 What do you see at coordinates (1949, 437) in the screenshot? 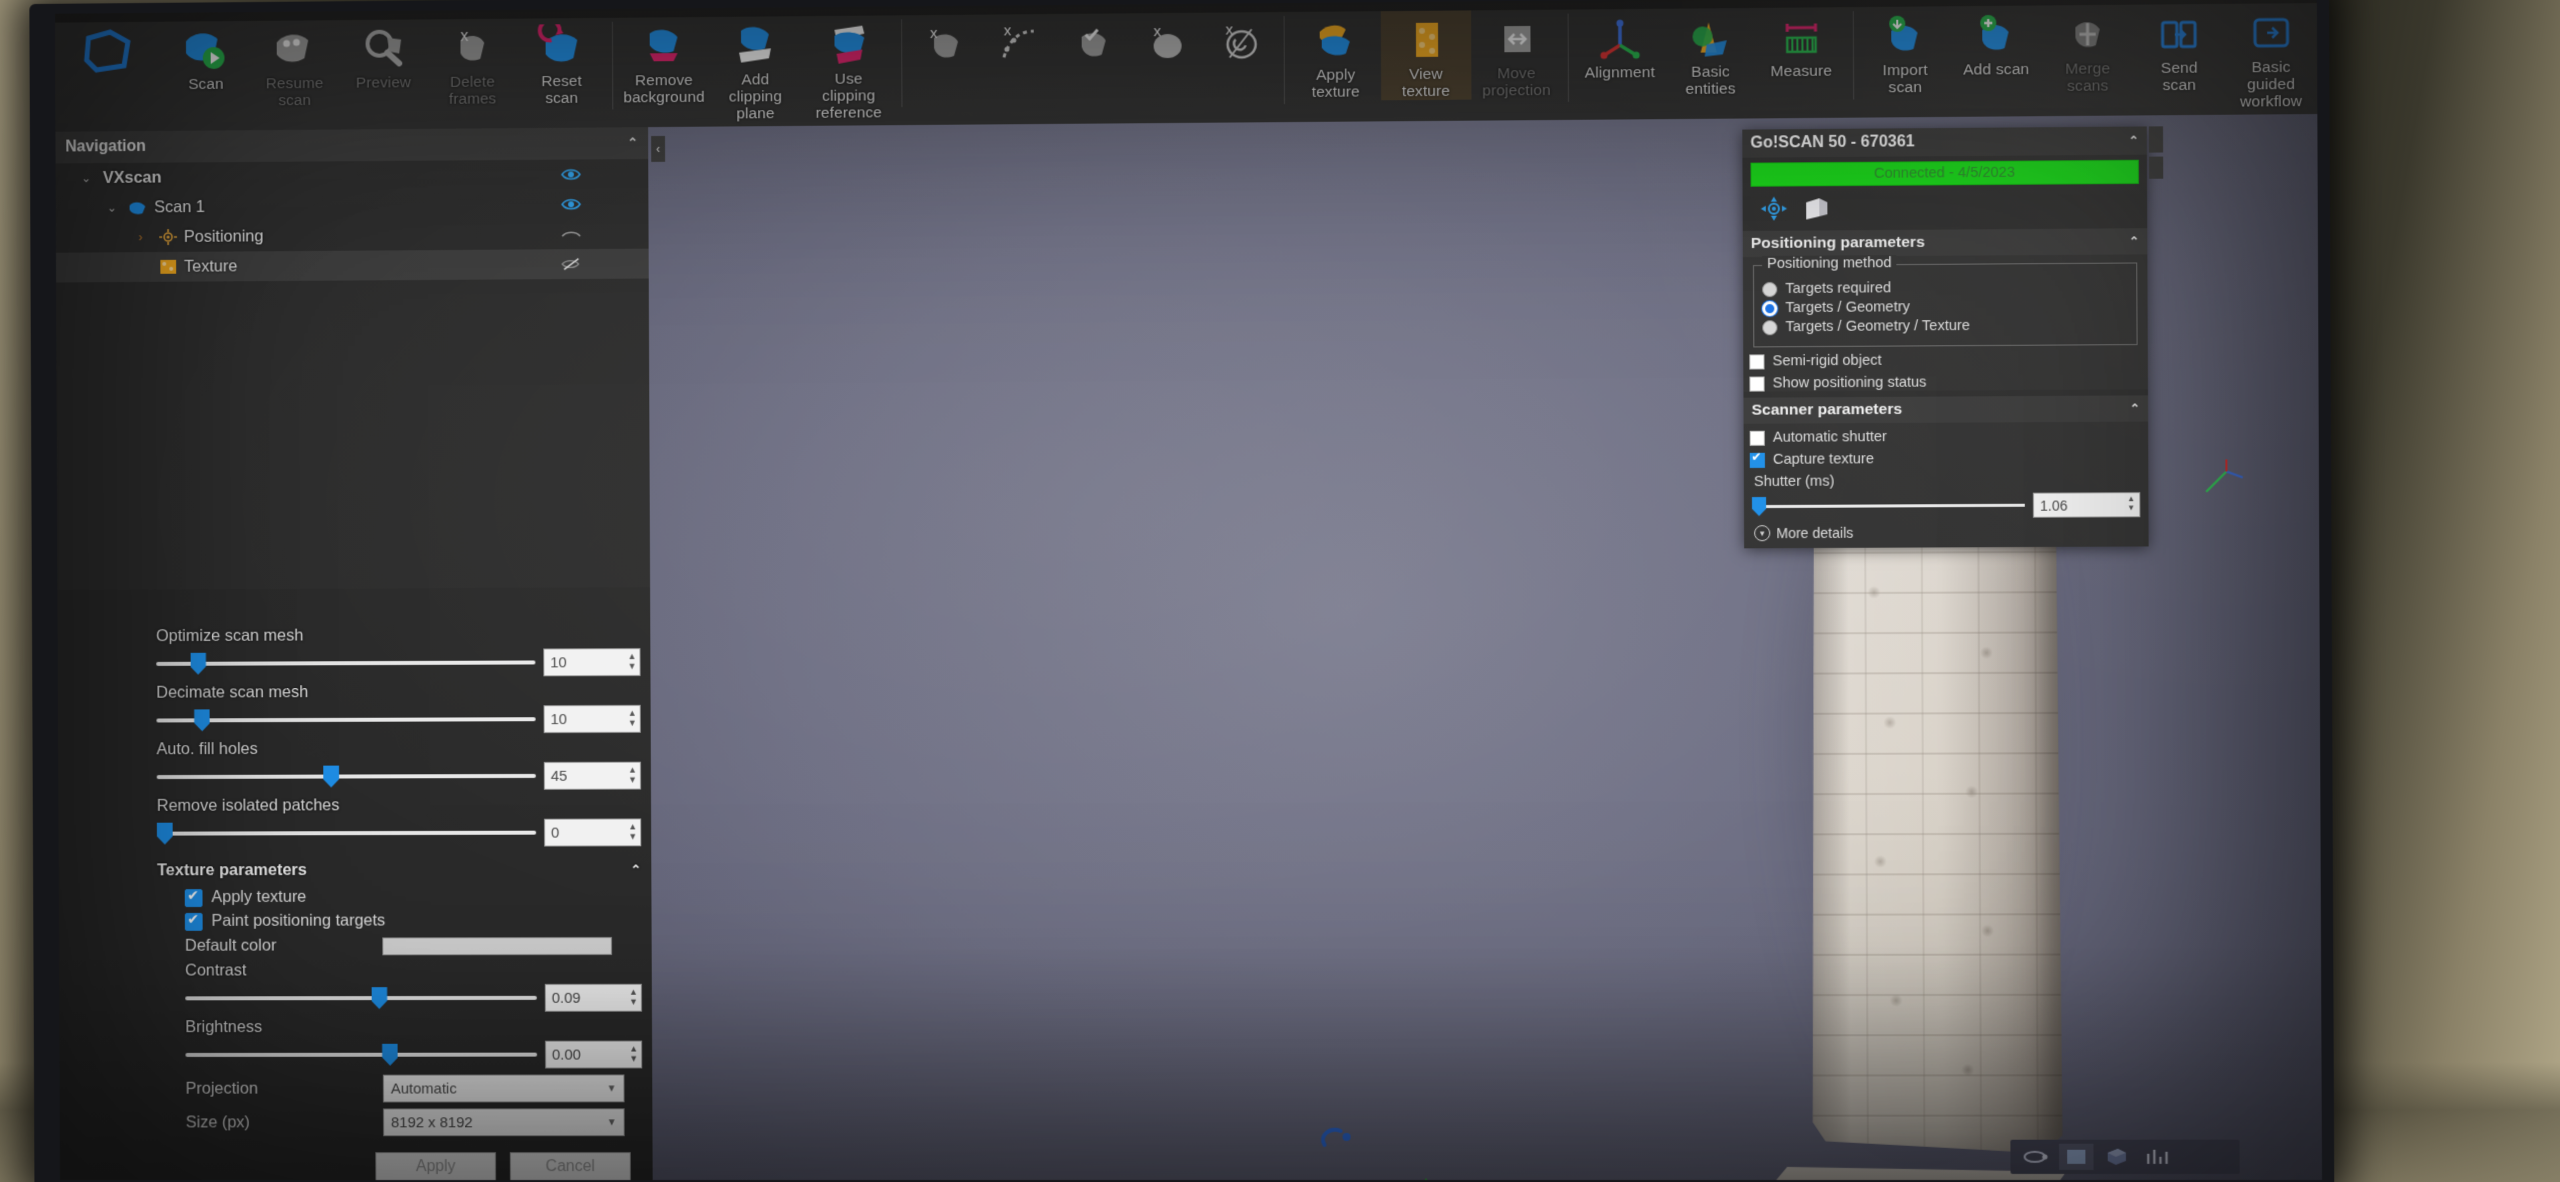
I see `automatic-shutter-row: Automatic shutter` at bounding box center [1949, 437].